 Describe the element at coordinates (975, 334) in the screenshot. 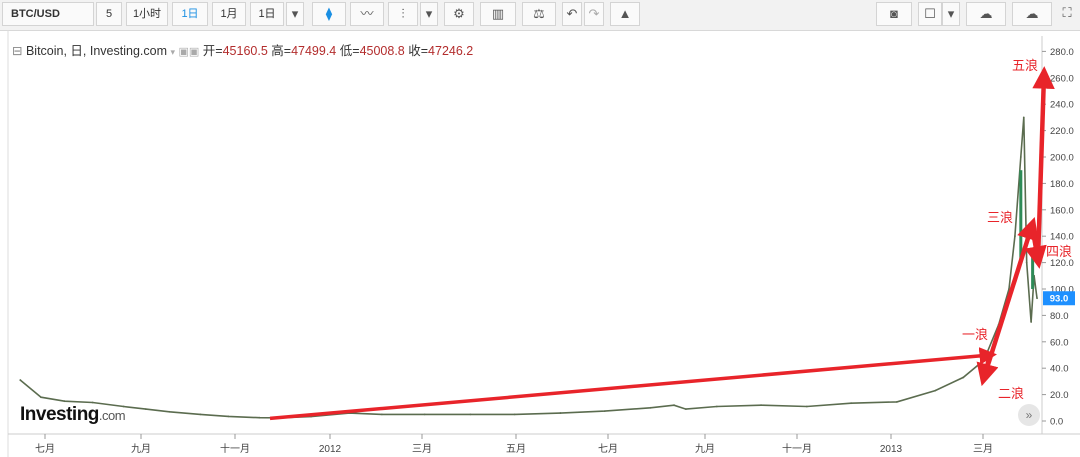

I see `wave-label: 一浪` at that location.